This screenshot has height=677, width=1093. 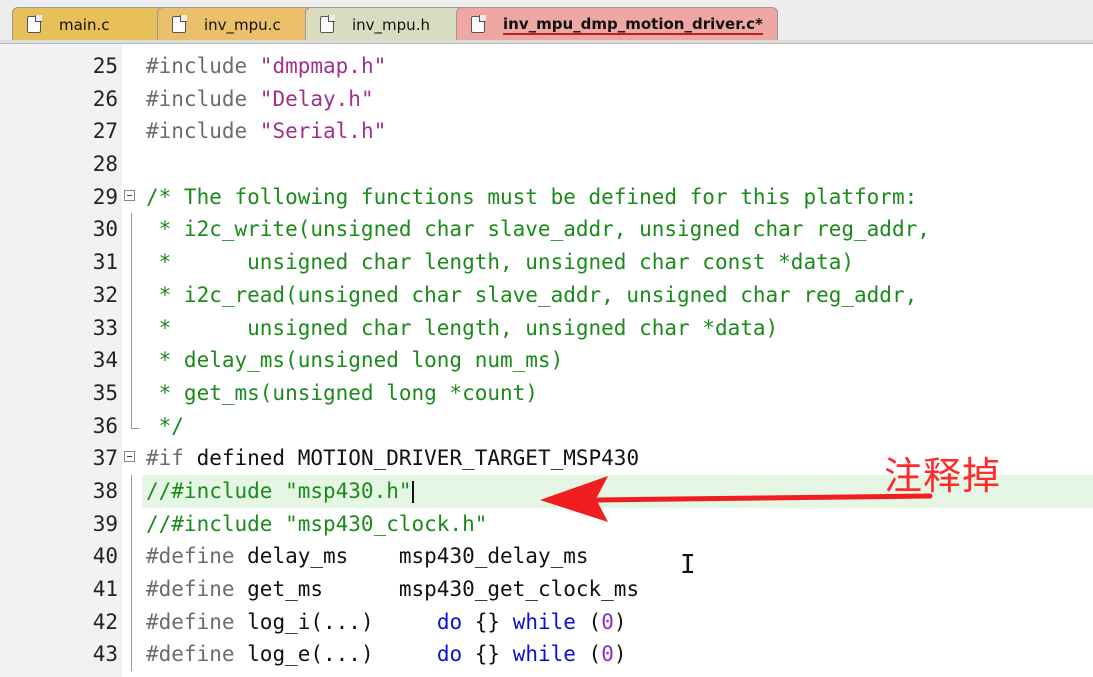 What do you see at coordinates (90, 24) in the screenshot?
I see `tab-main-c: main.c` at bounding box center [90, 24].